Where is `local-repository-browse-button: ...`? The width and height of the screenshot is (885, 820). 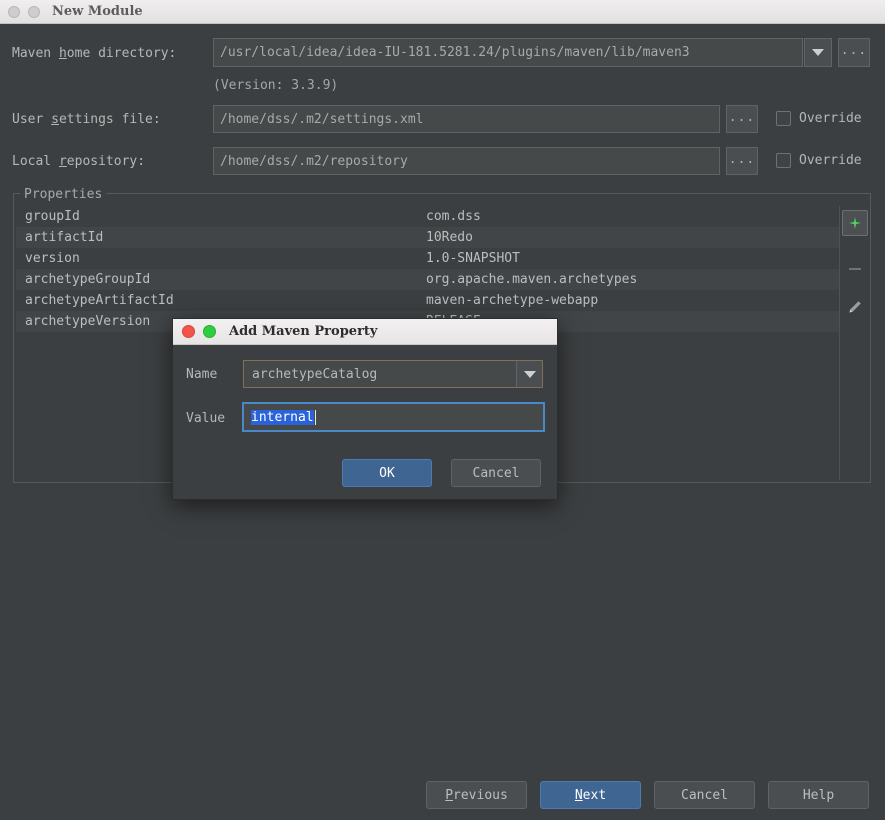 local-repository-browse-button: ... is located at coordinates (742, 161).